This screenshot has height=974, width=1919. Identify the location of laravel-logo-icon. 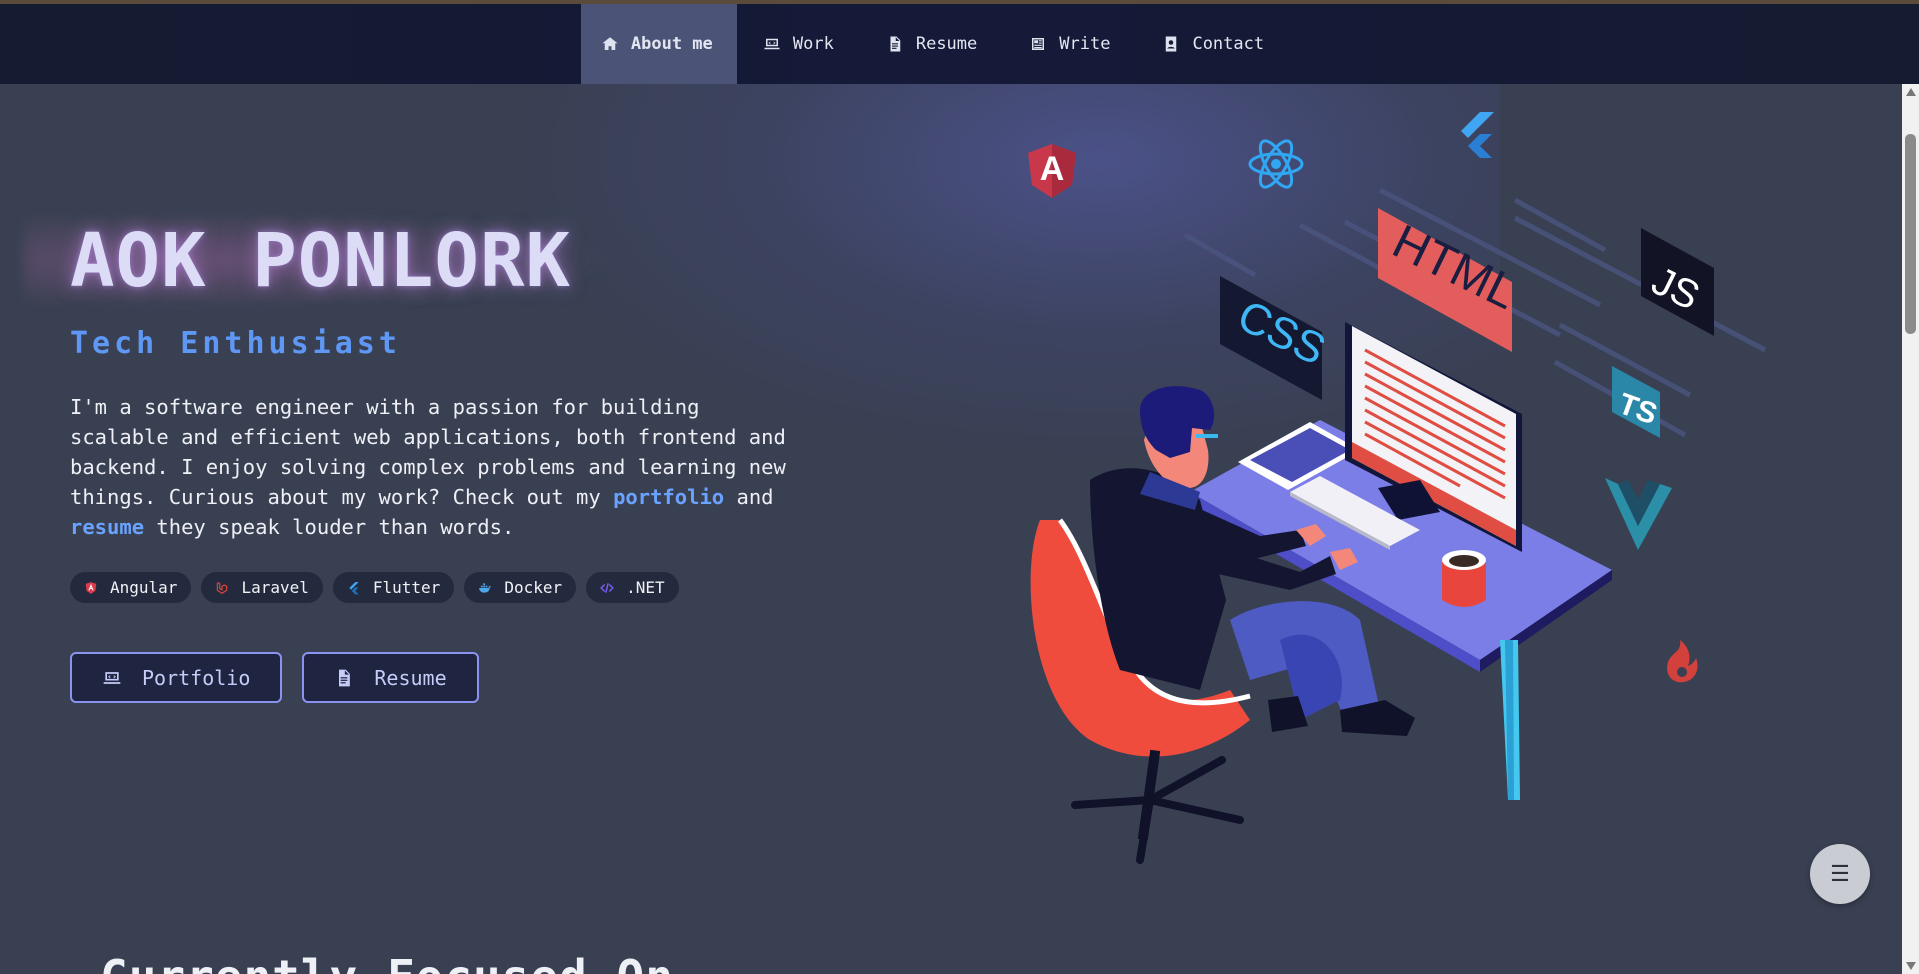
(1682, 661).